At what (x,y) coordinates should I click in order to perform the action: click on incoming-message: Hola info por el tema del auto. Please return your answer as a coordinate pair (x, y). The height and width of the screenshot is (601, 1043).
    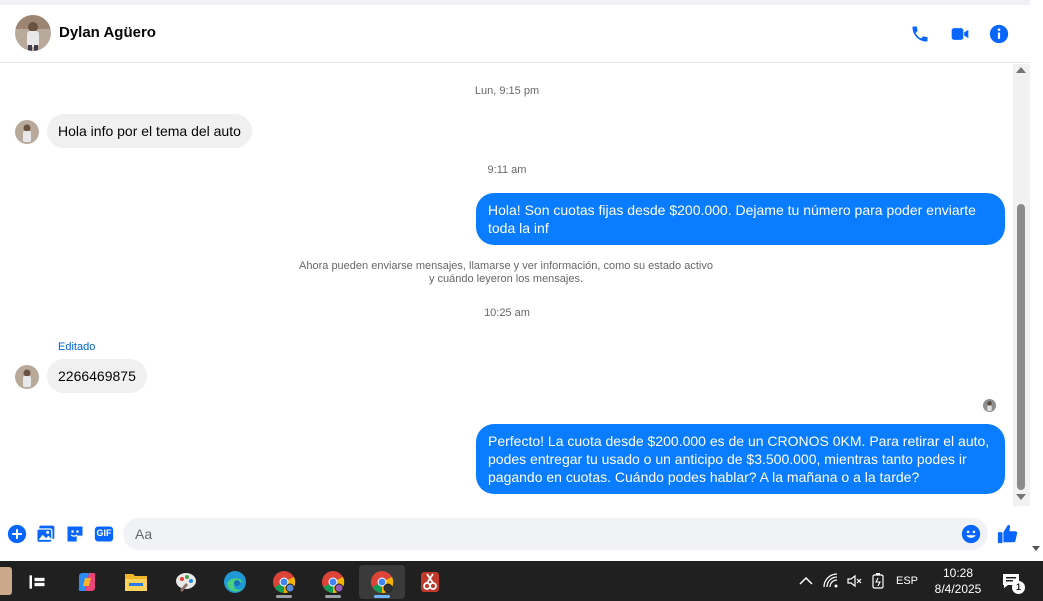
    Looking at the image, I should click on (149, 131).